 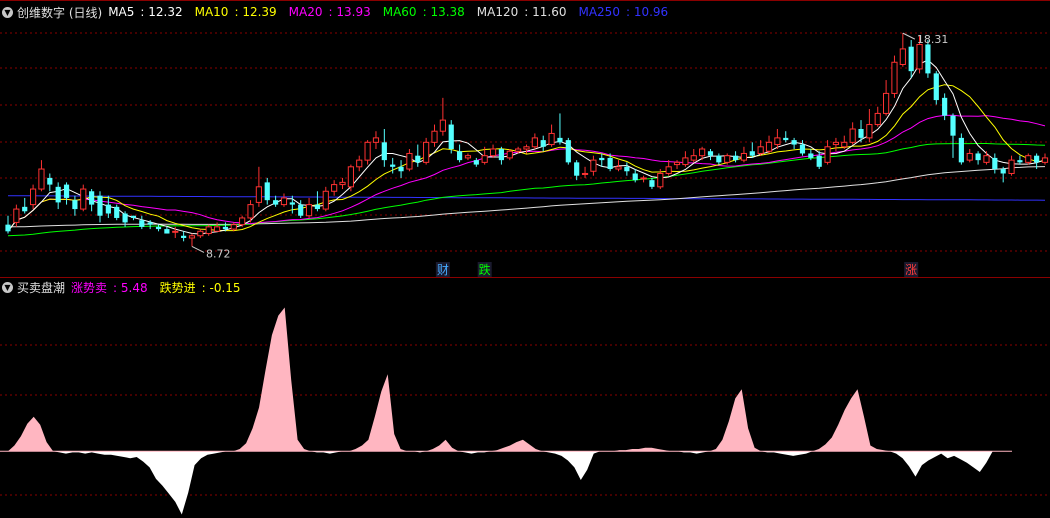 I want to click on low-price-label: 8.72, so click(x=218, y=253).